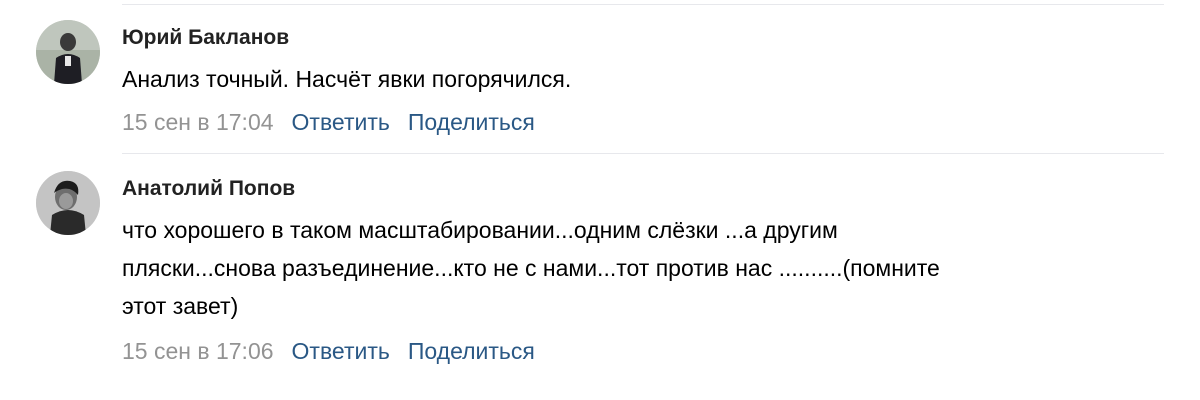 The width and height of the screenshot is (1200, 400). I want to click on comment-meta: 15 сен в 17:06 Ответить Поделиться, so click(328, 351).